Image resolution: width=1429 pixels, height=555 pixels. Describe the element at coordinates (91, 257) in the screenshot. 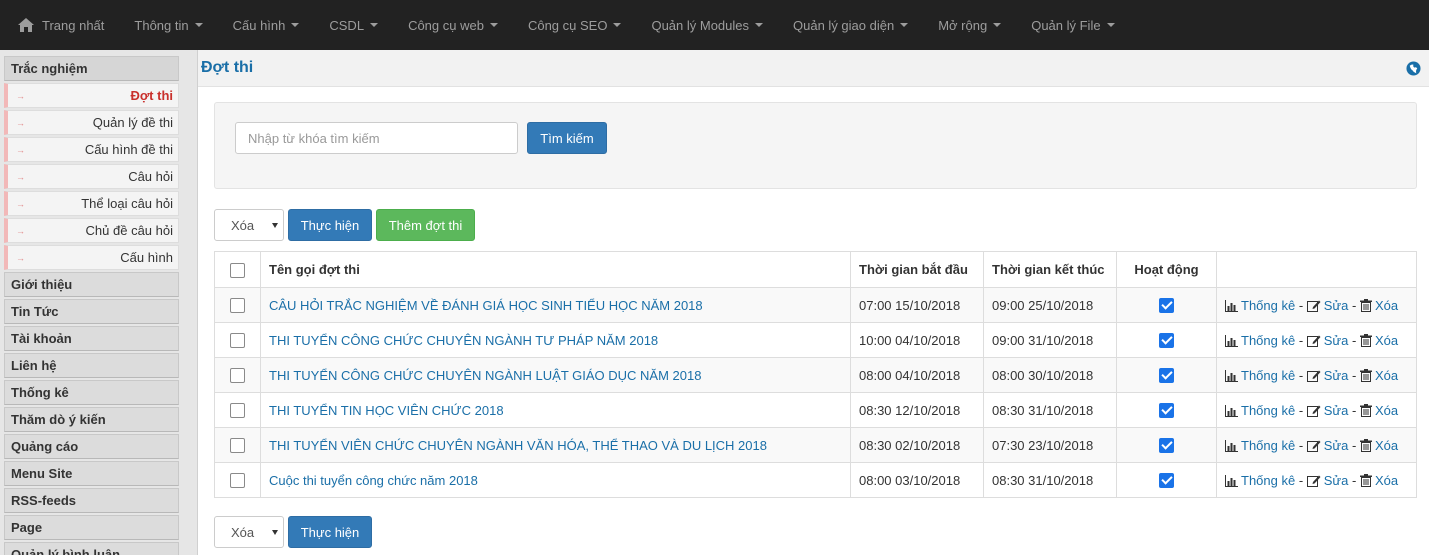

I see `sidebar-item-cau-hinh: → Cấu hình` at that location.